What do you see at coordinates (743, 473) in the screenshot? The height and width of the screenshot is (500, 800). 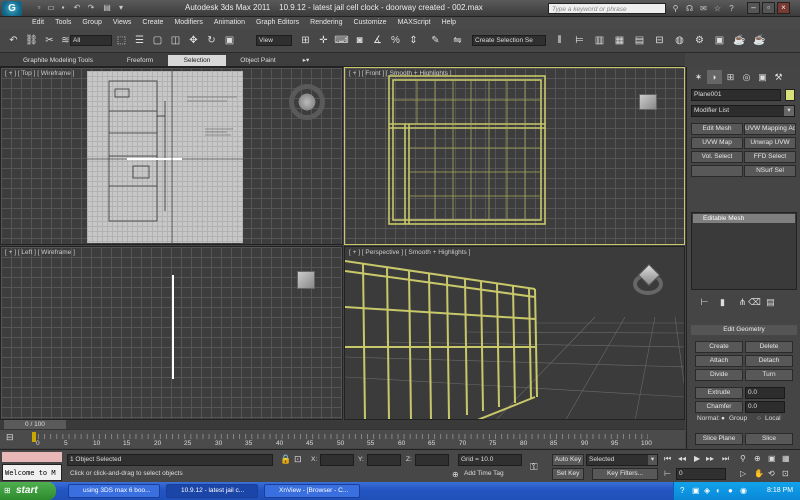 I see `field-of-view-icon: ▷` at bounding box center [743, 473].